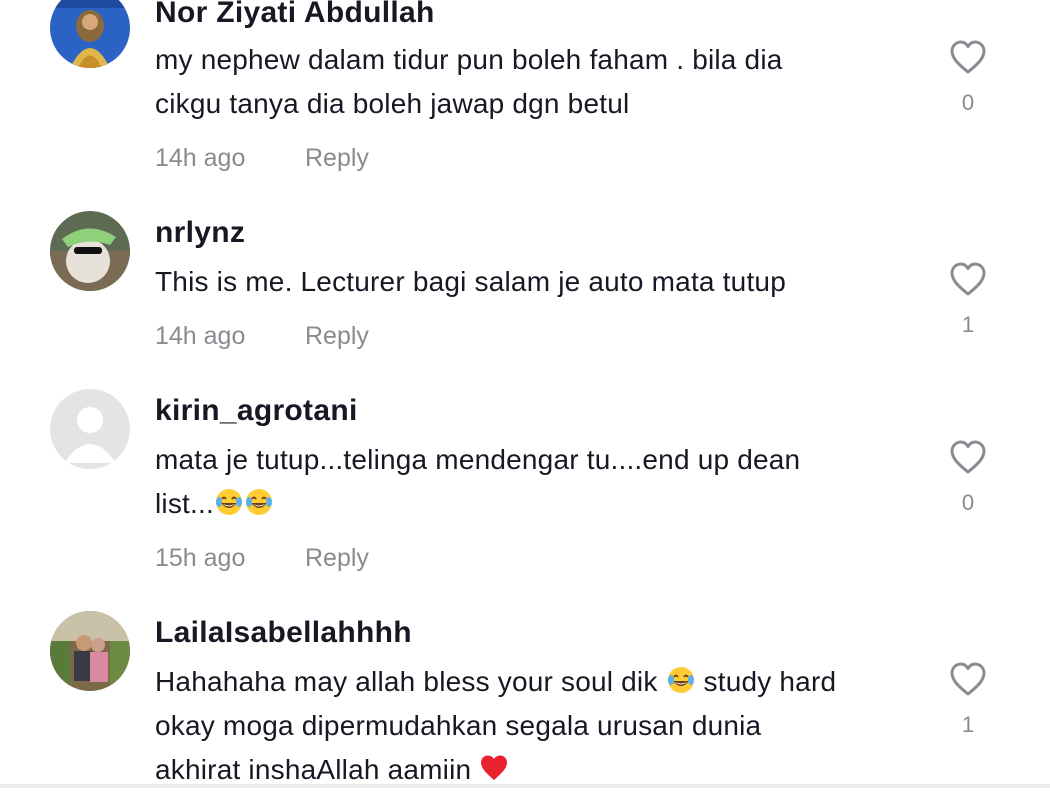 This screenshot has width=1050, height=796. Describe the element at coordinates (283, 633) in the screenshot. I see `comment-username: LailaIsabellahhhh` at that location.